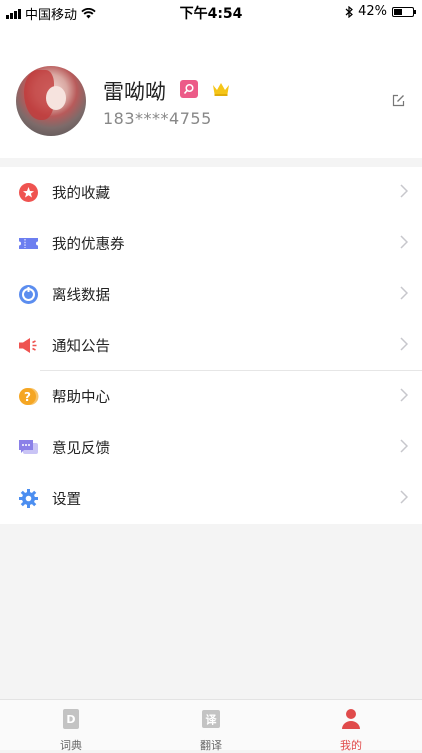  I want to click on tab-dictionary: D 词典, so click(71, 730).